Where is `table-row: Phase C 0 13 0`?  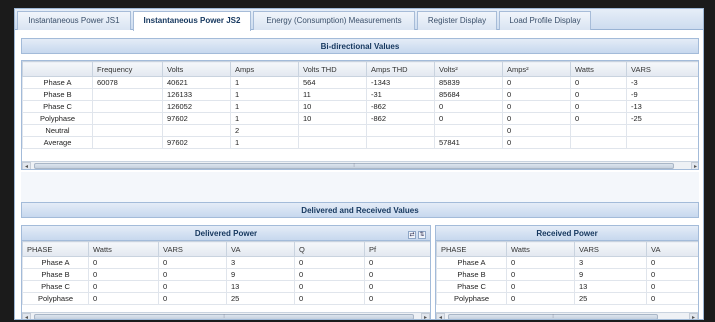 table-row: Phase C 0 13 0 is located at coordinates (567, 286).